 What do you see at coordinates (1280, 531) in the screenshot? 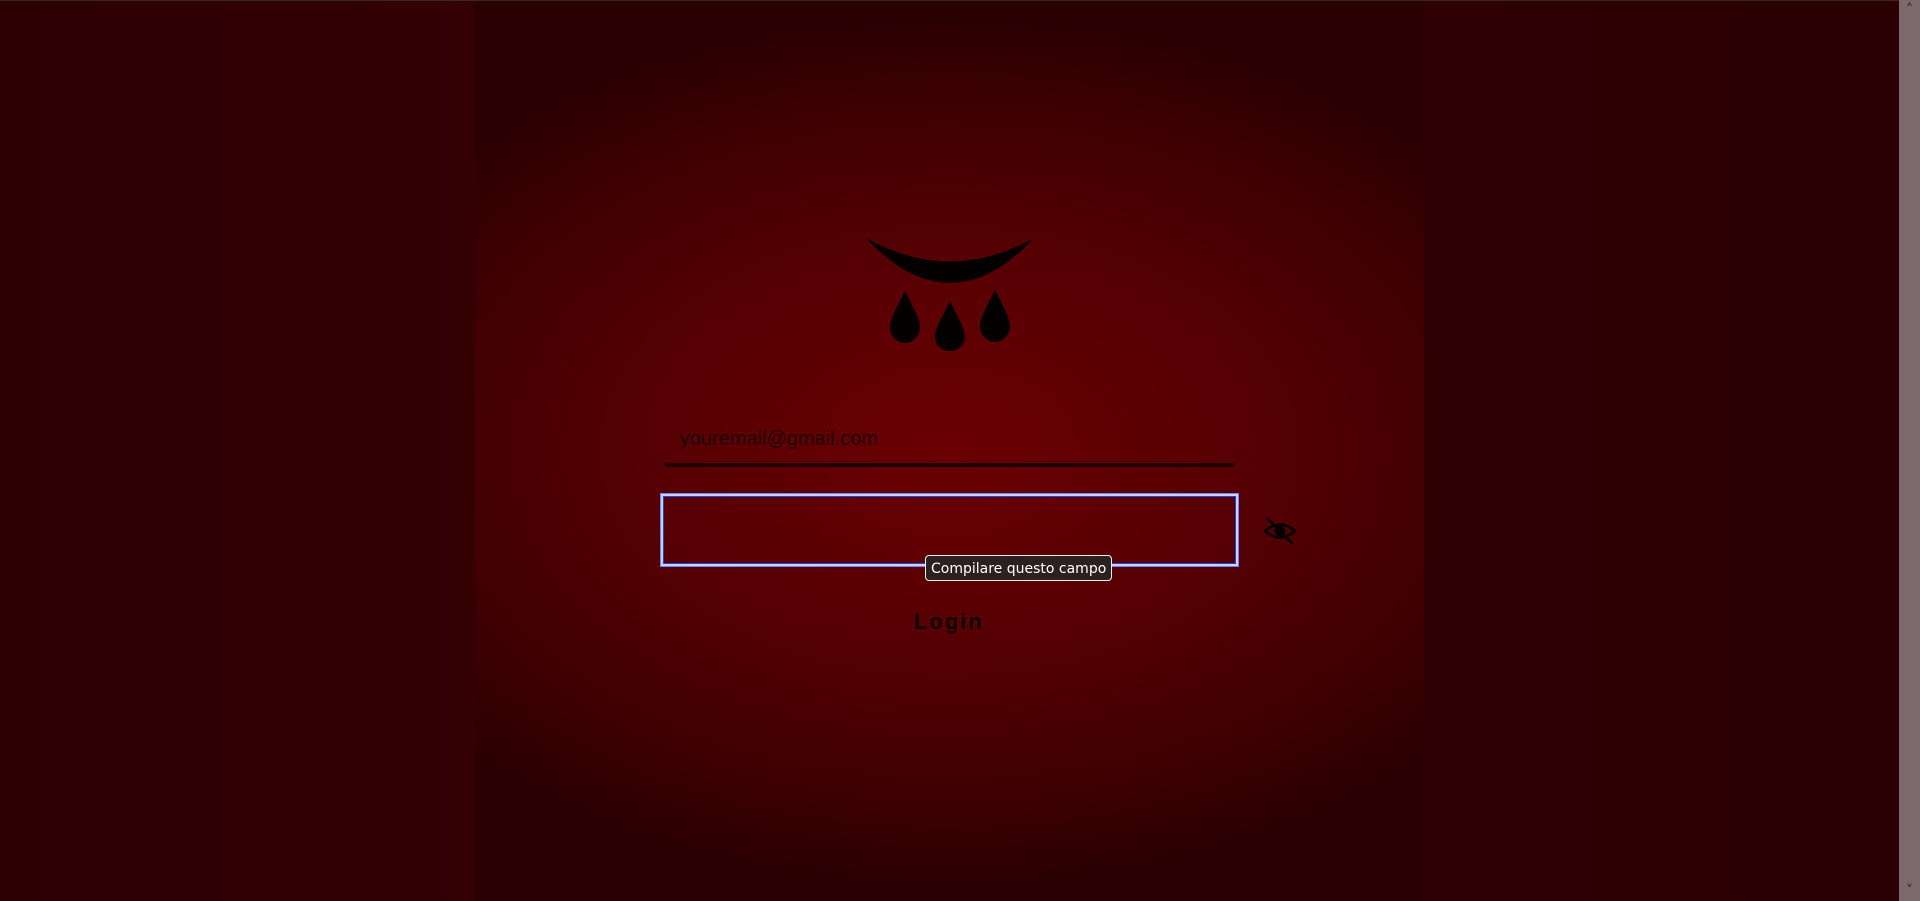
I see `eye-slash-icon` at bounding box center [1280, 531].